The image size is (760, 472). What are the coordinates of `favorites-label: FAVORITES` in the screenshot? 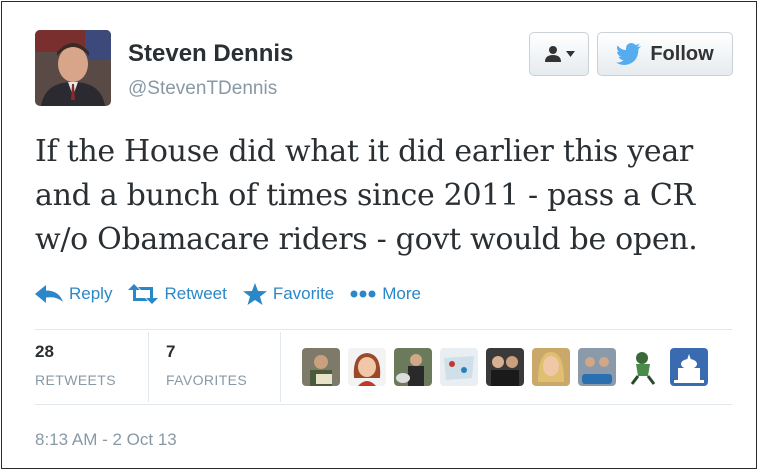 It's located at (207, 380).